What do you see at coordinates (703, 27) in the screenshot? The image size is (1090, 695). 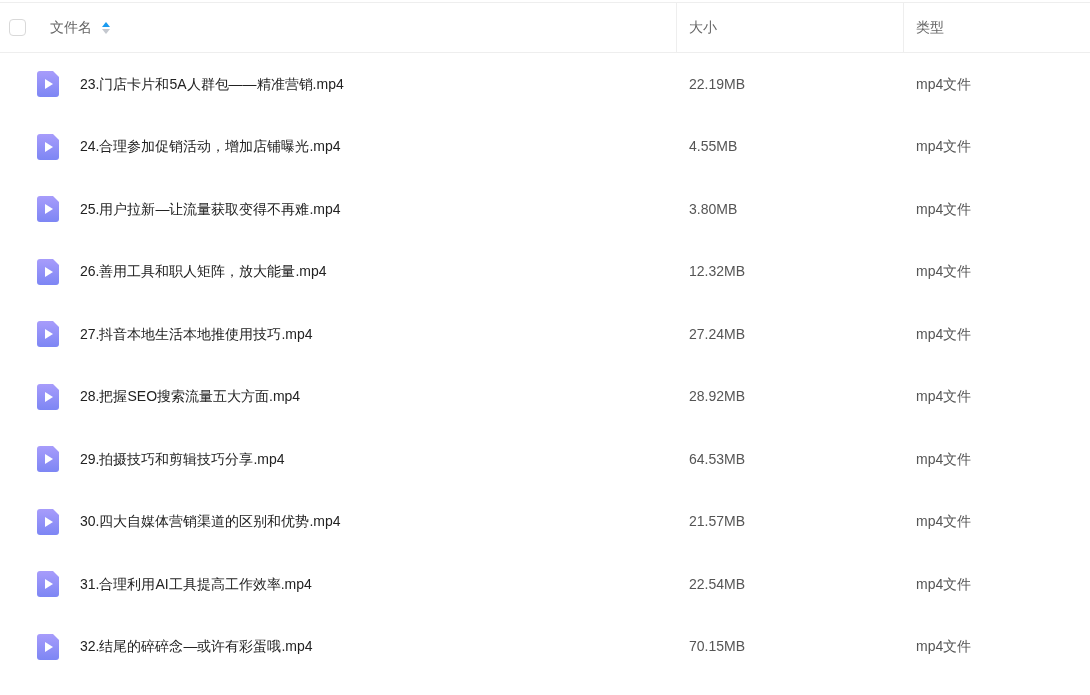 I see `column-header: 大小` at bounding box center [703, 27].